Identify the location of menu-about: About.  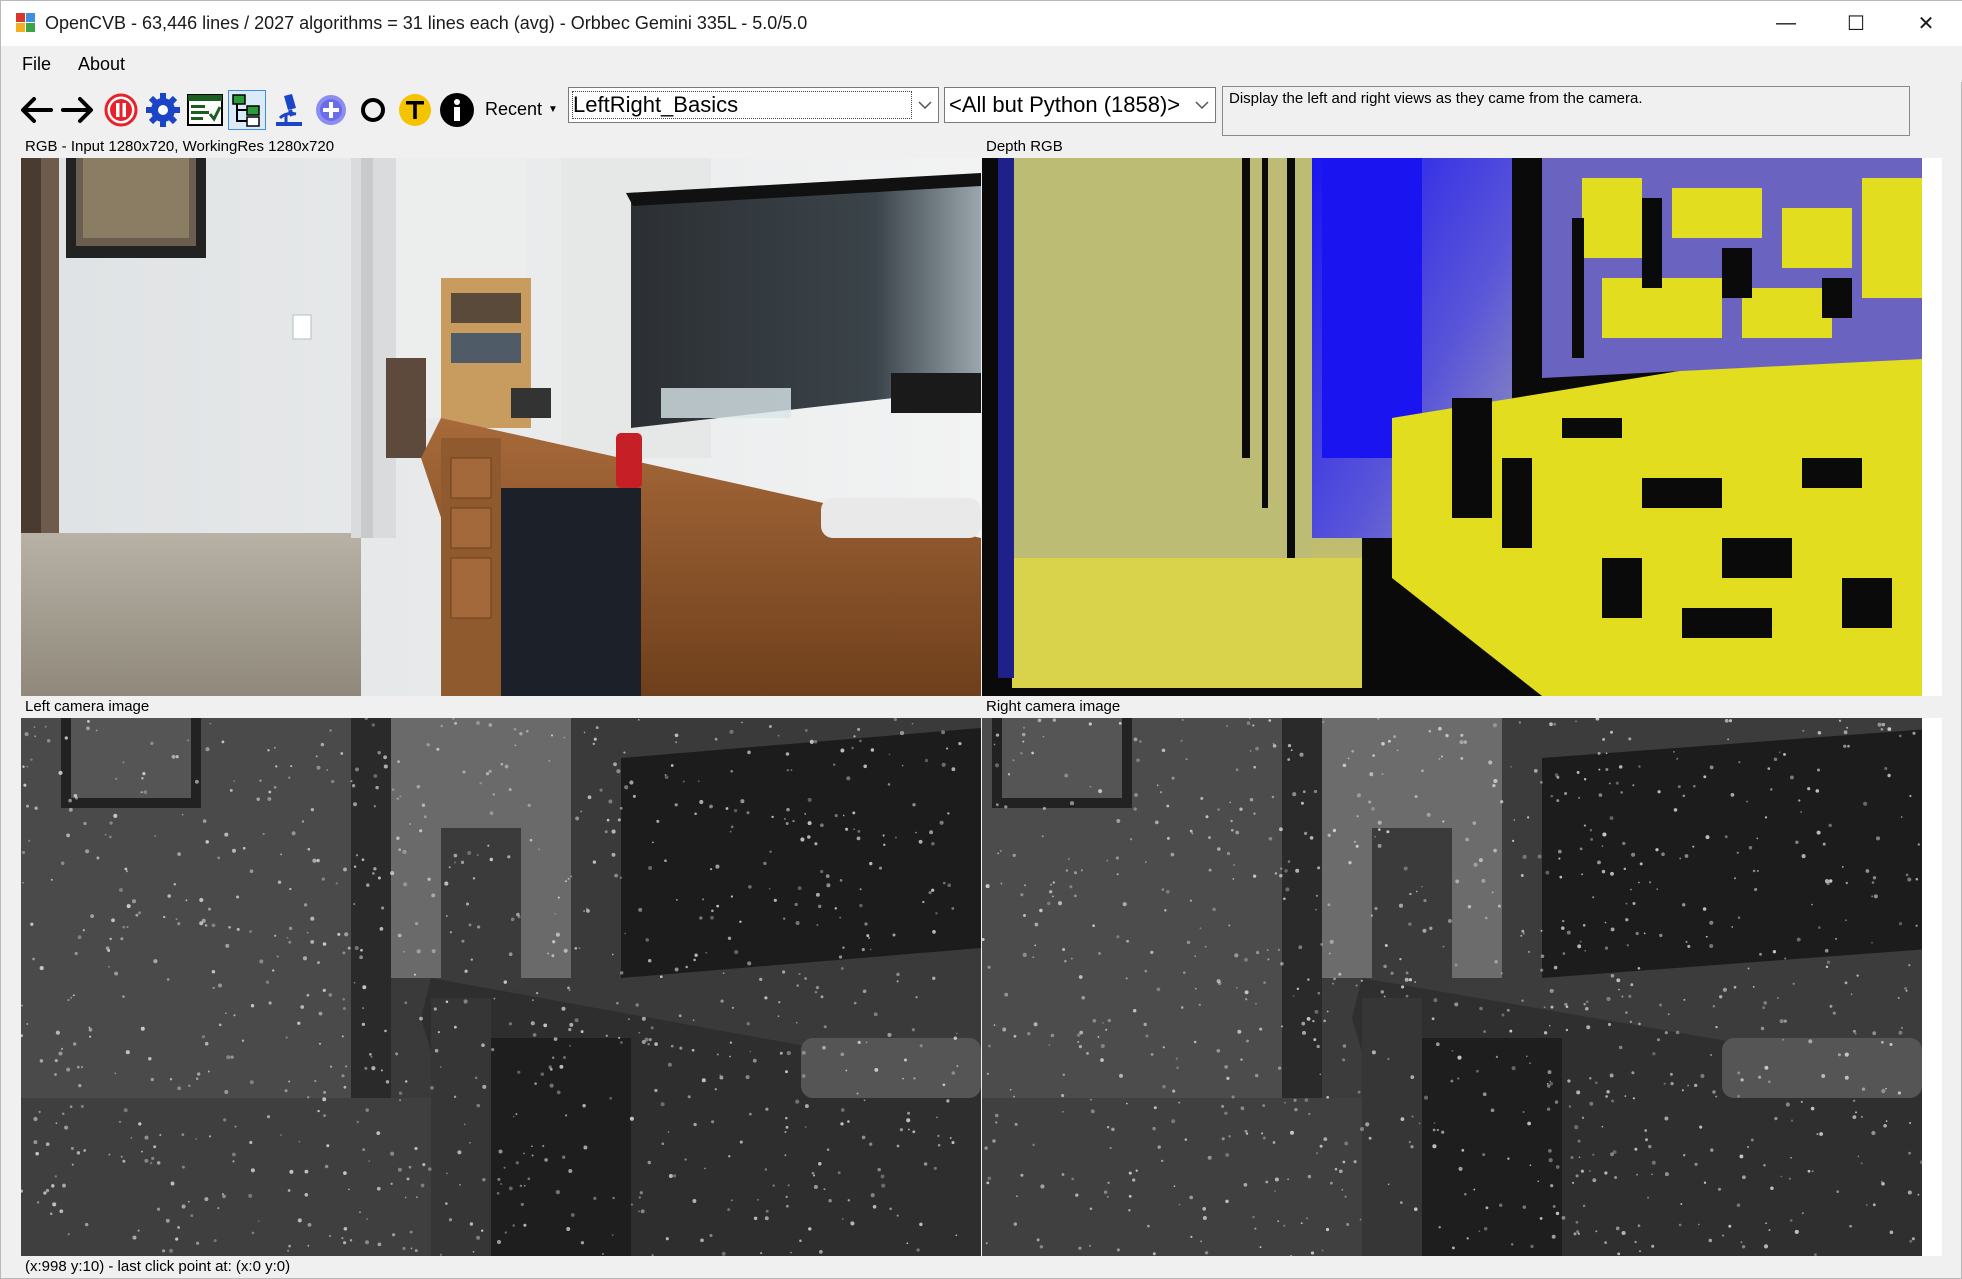
(101, 64).